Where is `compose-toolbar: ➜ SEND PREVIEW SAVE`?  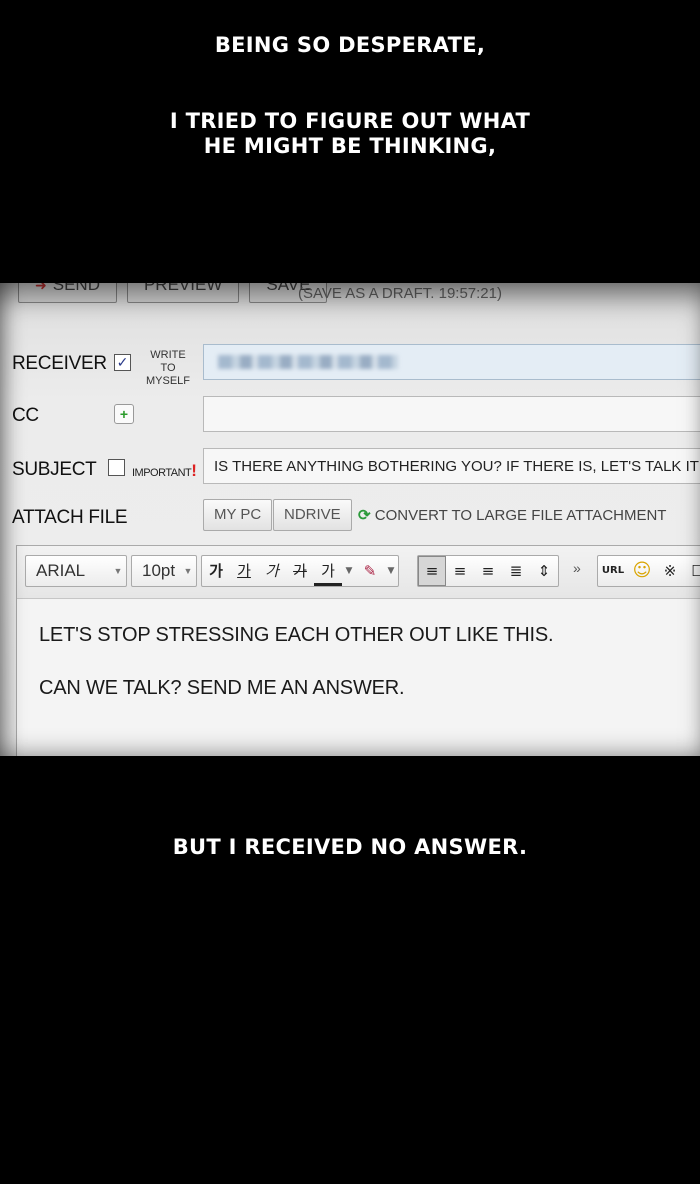 compose-toolbar: ➜ SEND PREVIEW SAVE is located at coordinates (173, 293).